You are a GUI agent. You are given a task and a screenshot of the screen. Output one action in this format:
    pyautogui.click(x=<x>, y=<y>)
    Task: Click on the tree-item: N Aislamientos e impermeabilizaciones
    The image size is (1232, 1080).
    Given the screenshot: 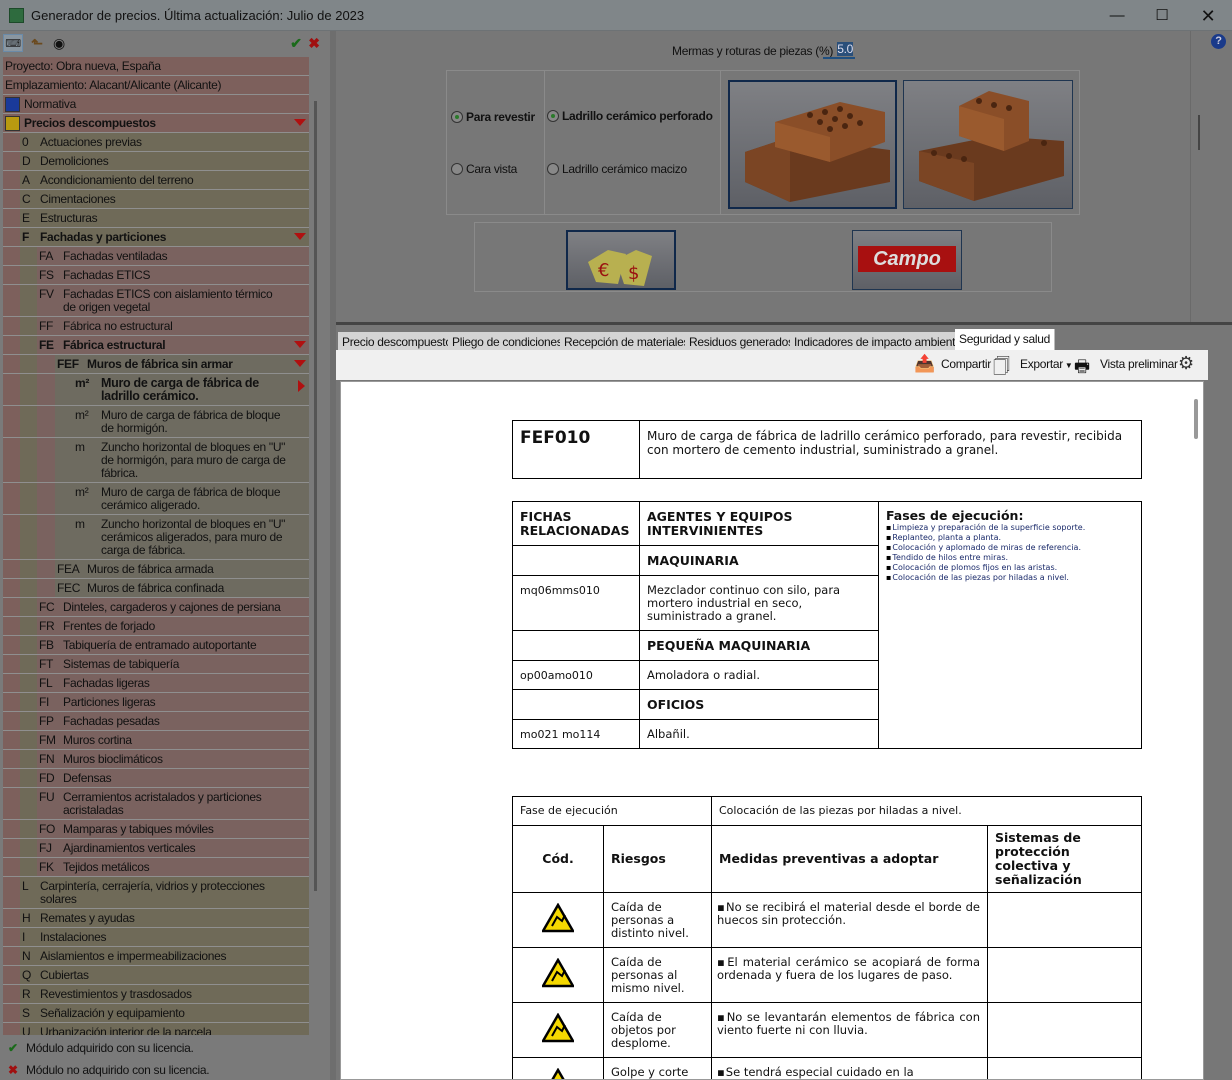 What is the action you would take?
    pyautogui.click(x=156, y=956)
    